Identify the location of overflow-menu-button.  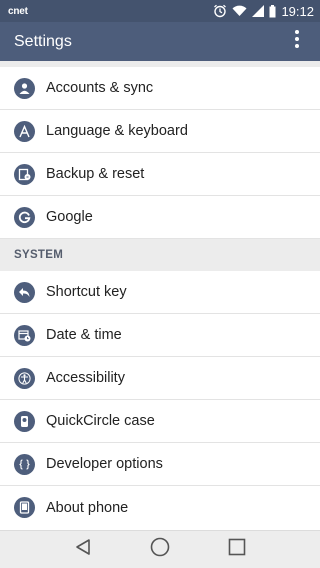
(297, 42).